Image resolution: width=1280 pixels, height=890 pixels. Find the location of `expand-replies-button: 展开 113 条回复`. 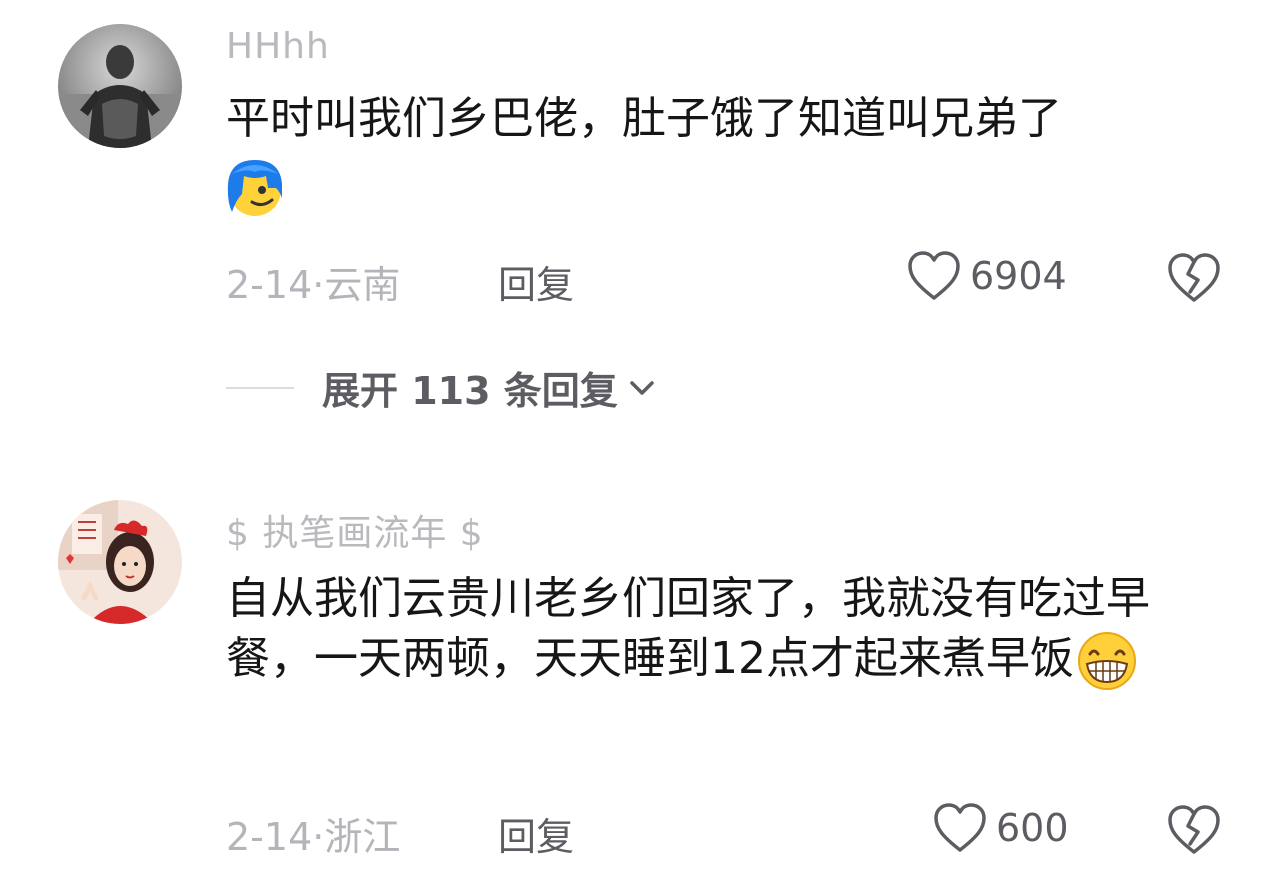

expand-replies-button: 展开 113 条回复 is located at coordinates (443, 387).